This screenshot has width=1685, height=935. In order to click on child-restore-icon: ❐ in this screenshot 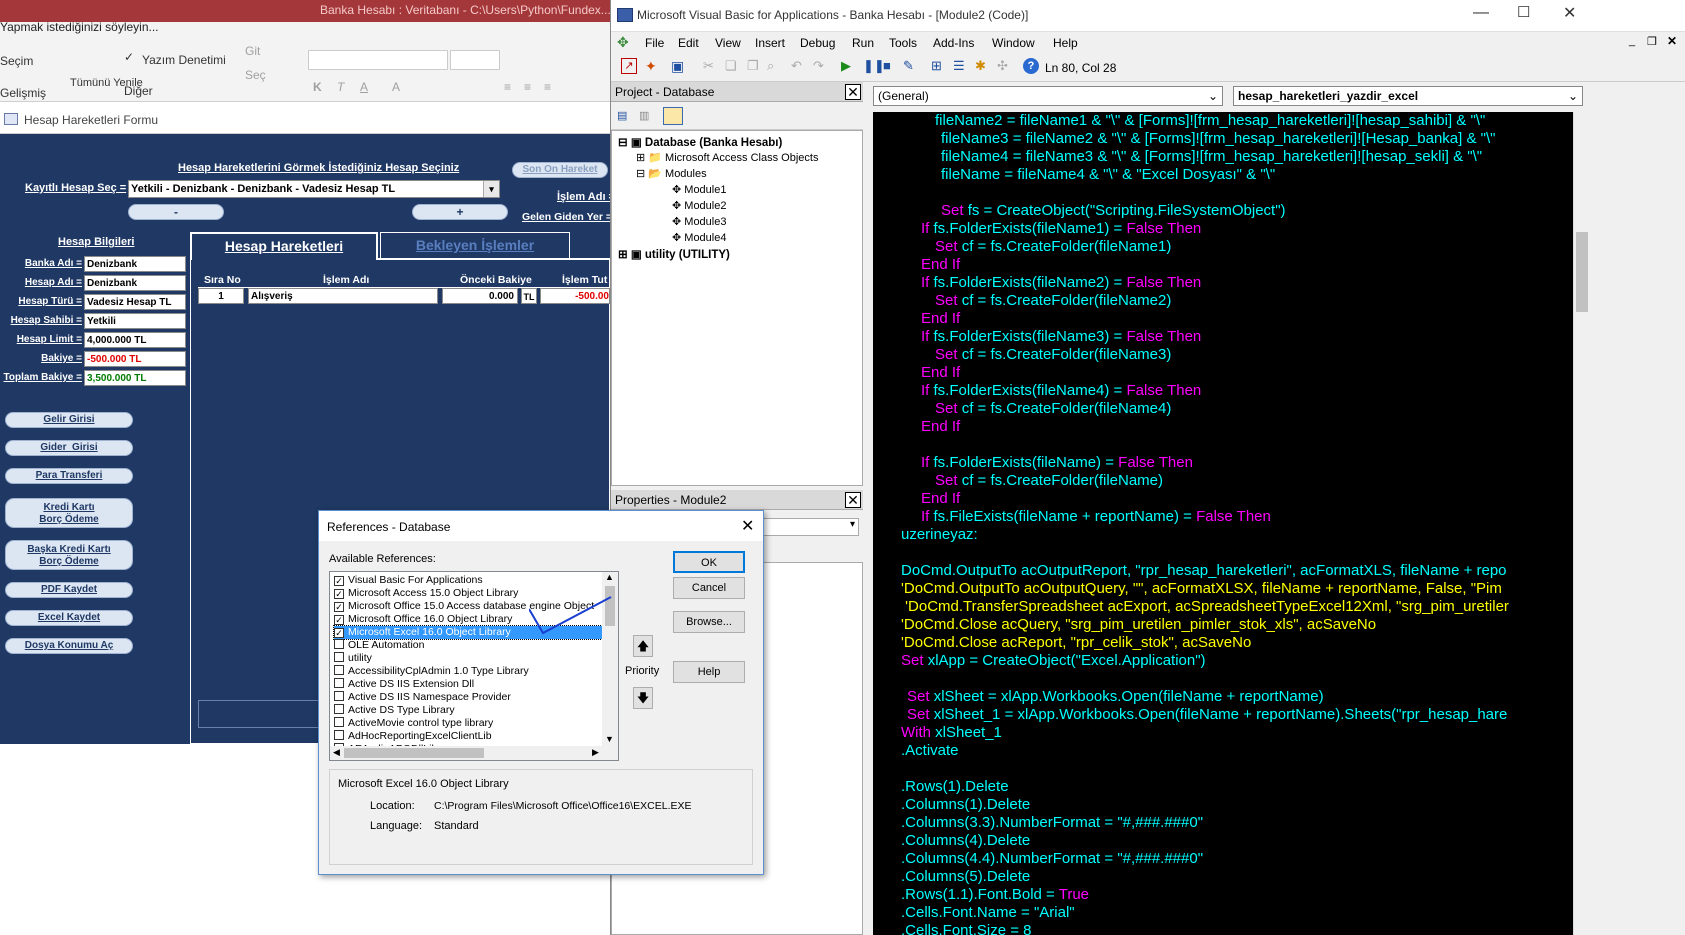, I will do `click(1652, 41)`.